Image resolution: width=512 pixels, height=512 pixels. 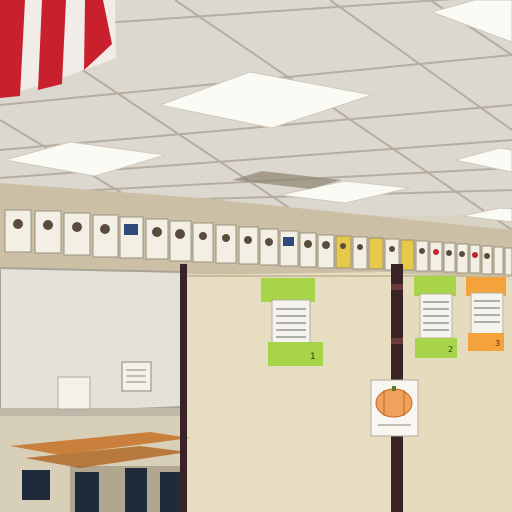 What do you see at coordinates (91, 412) in the screenshot?
I see `whiteboard-tray` at bounding box center [91, 412].